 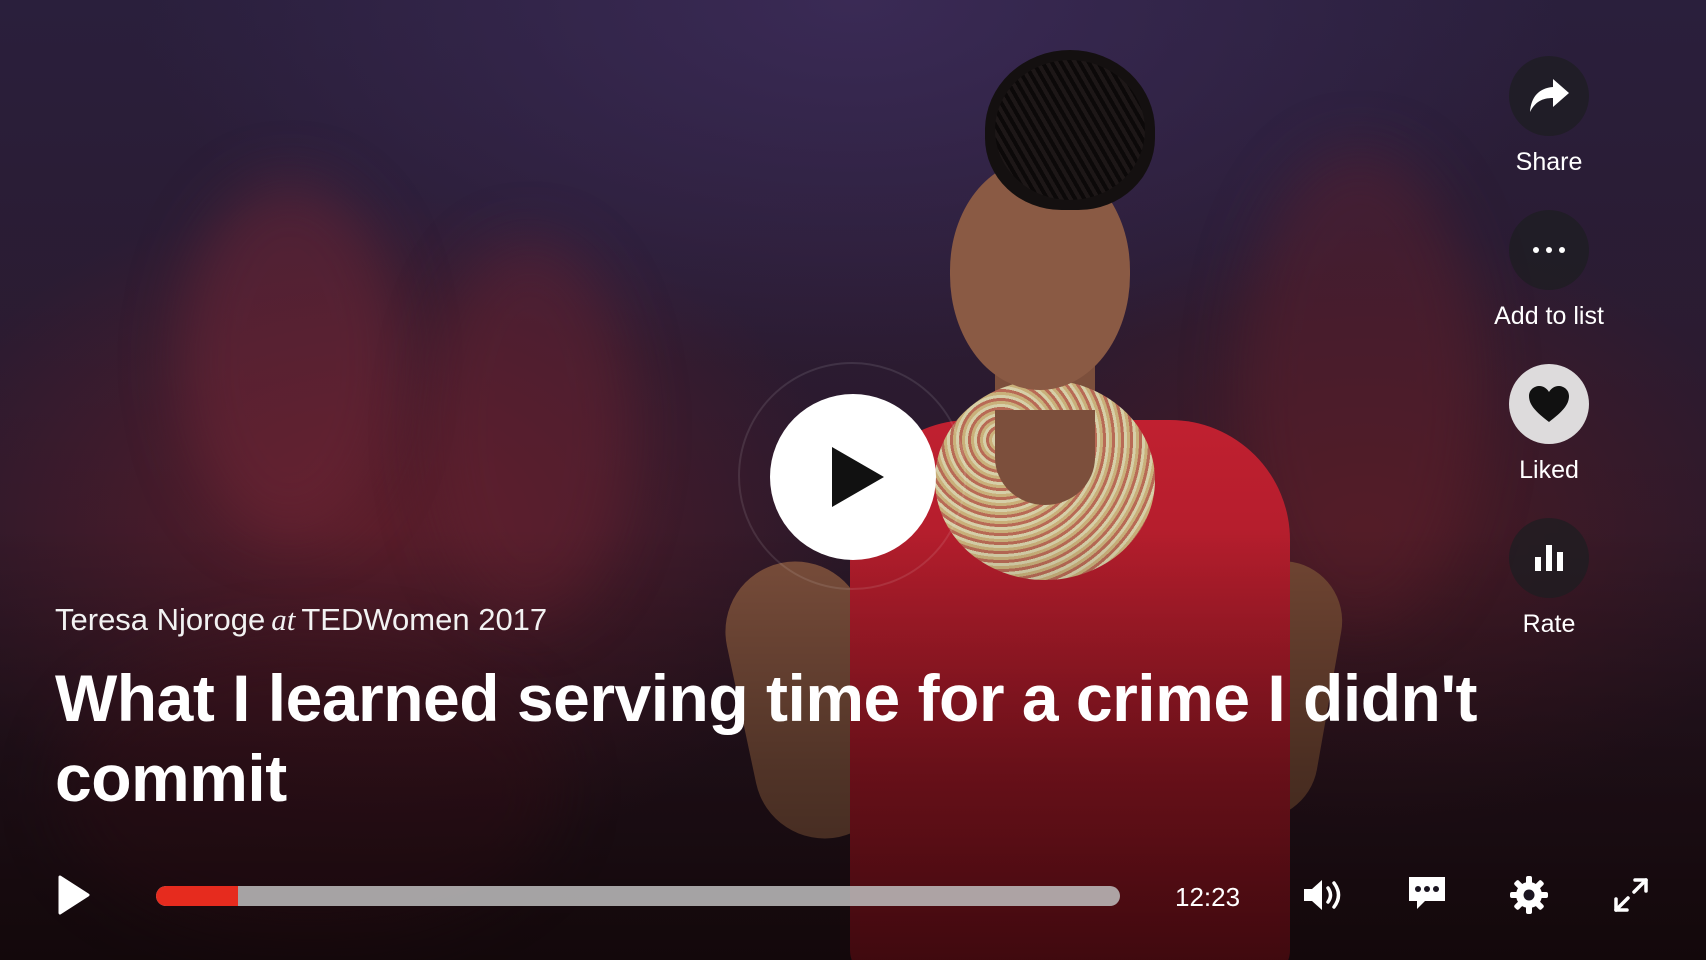 I want to click on fullscreen-icon, so click(x=1631, y=895).